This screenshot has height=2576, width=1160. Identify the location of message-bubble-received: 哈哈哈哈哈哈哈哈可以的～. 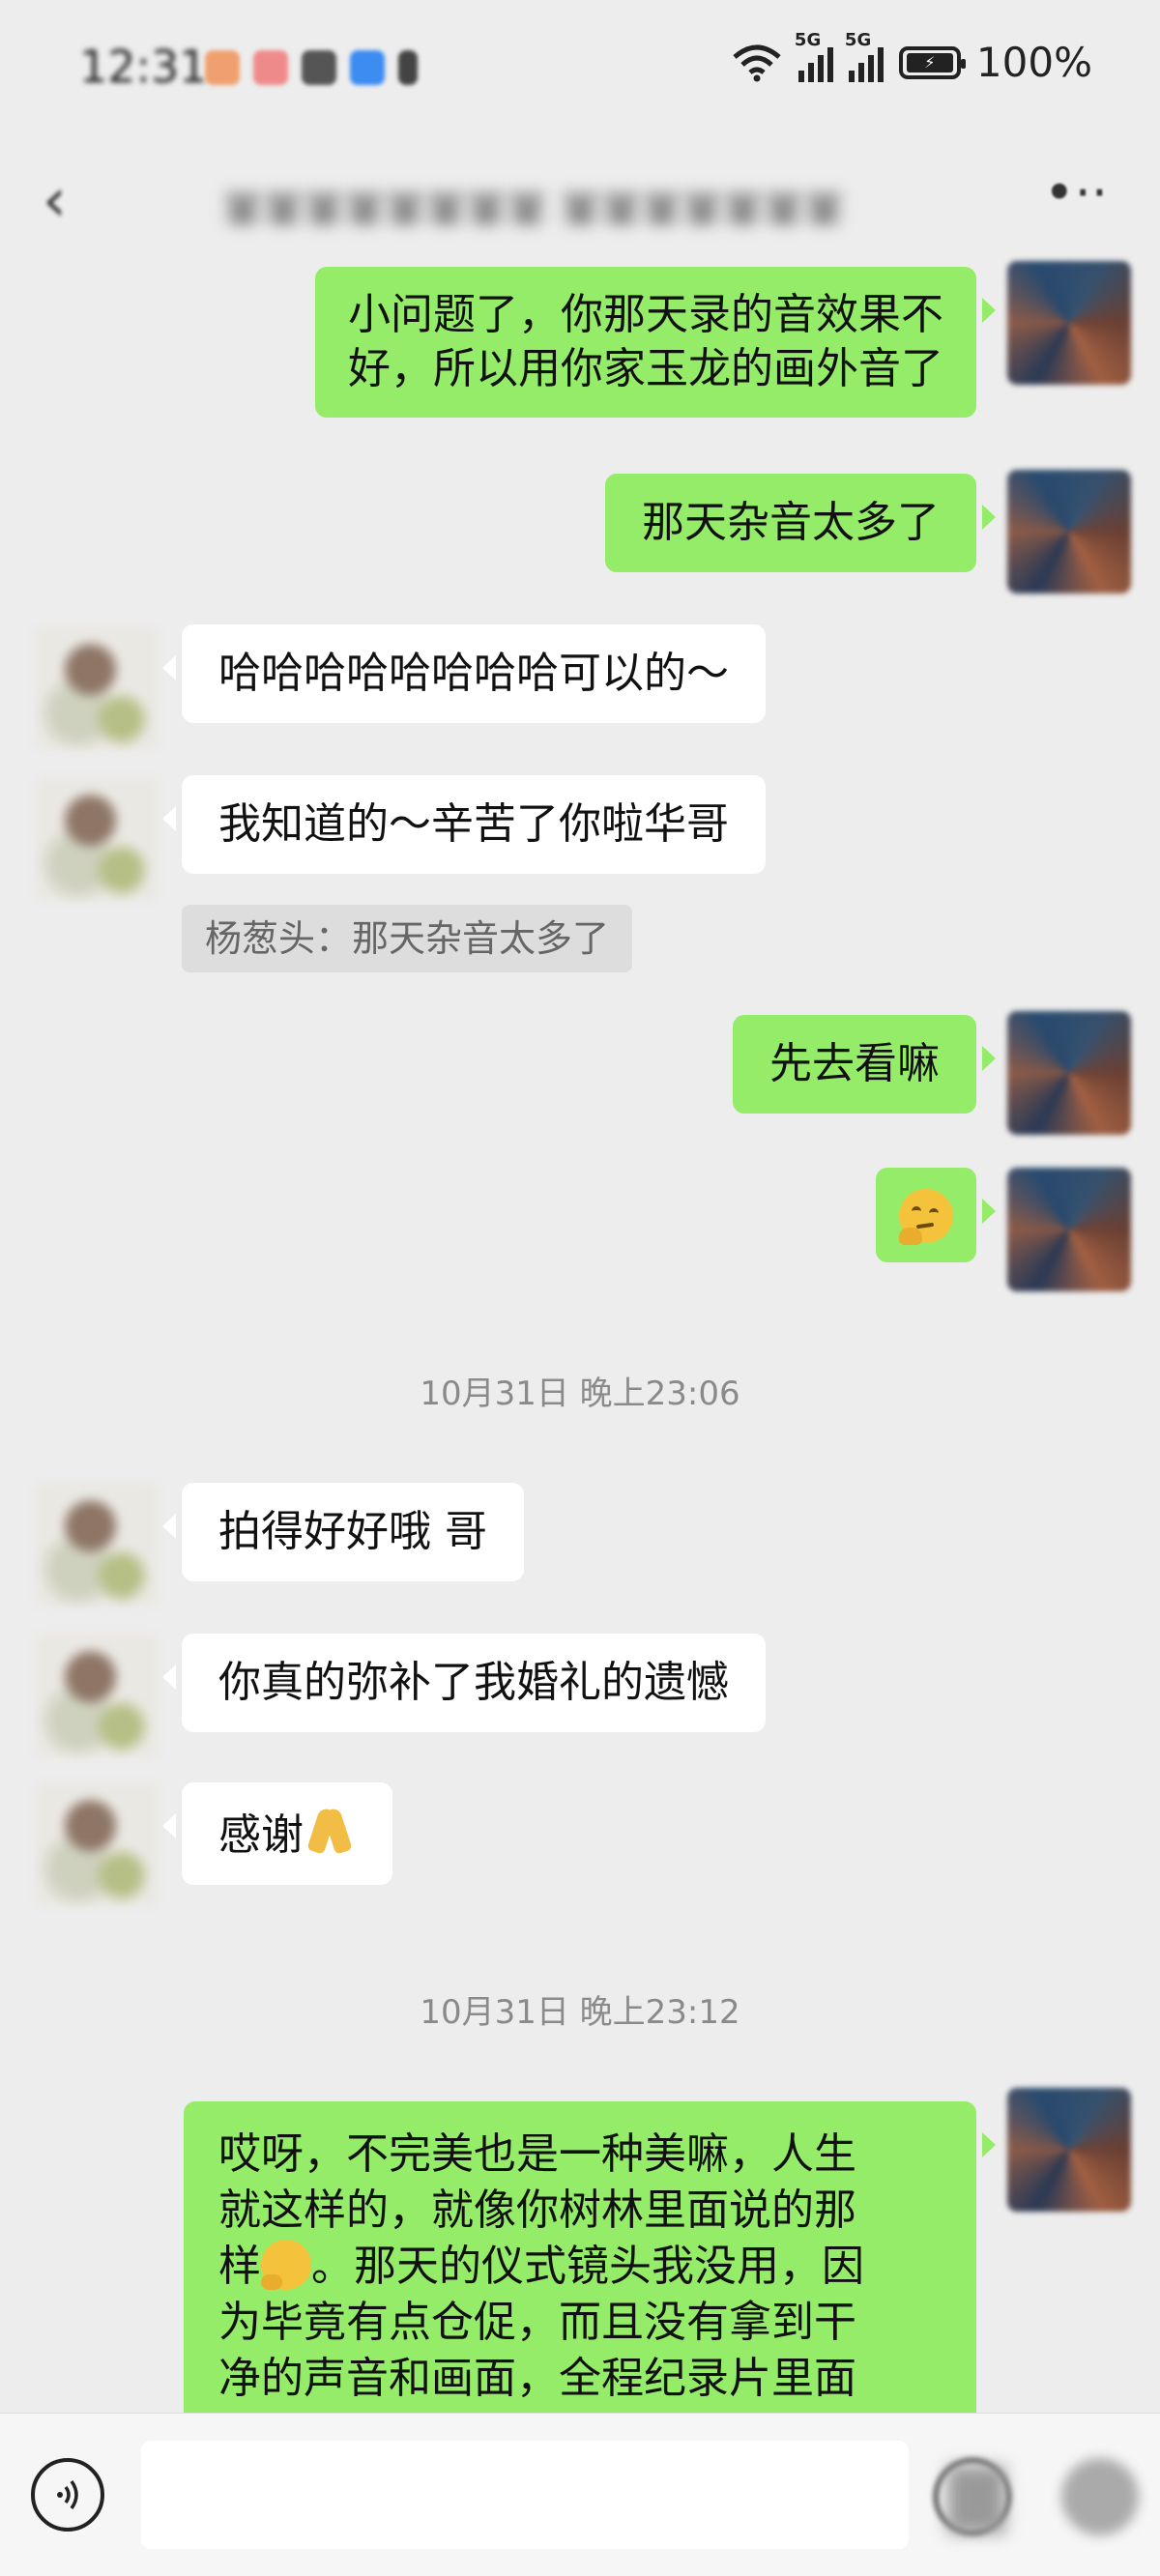
(464, 673).